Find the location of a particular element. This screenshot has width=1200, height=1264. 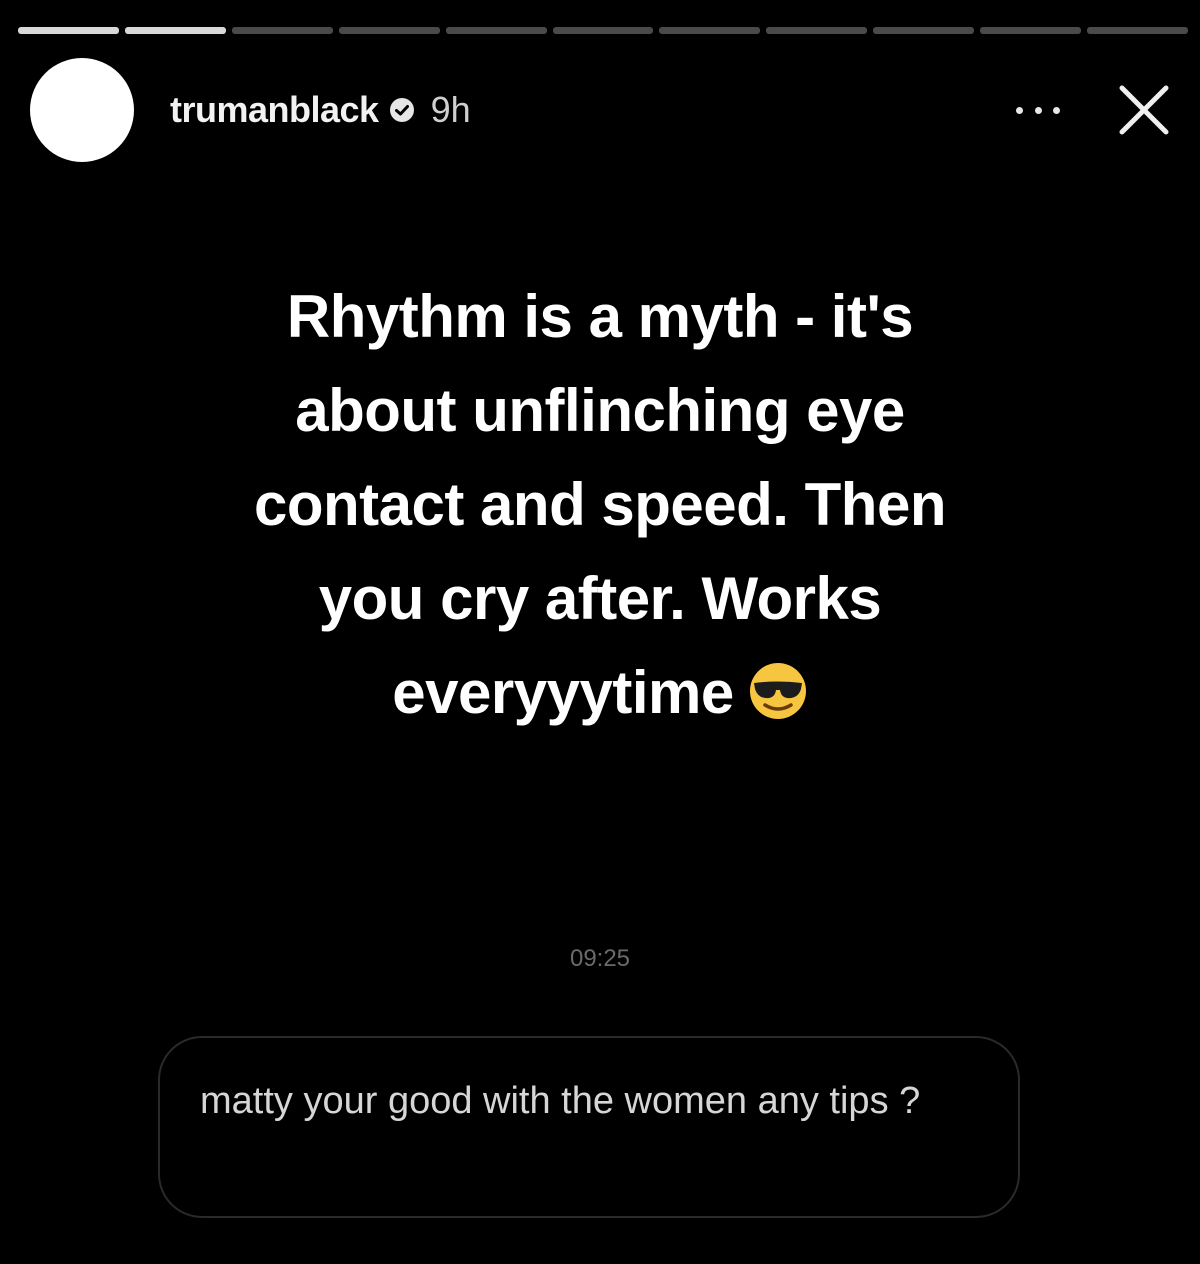

verified-badge-icon is located at coordinates (401, 110).